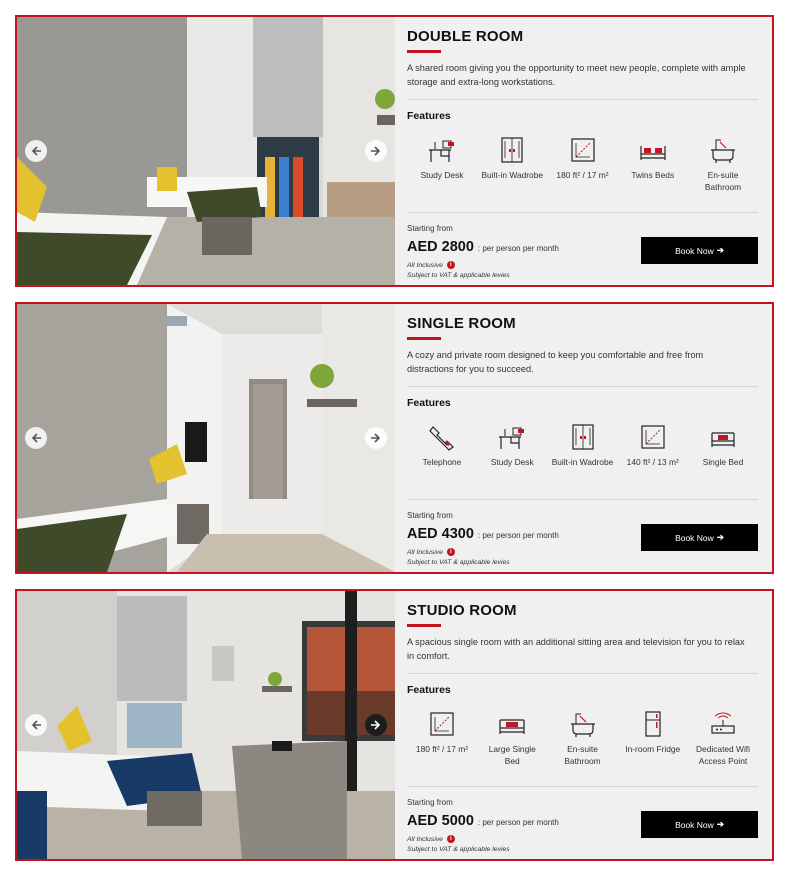 The width and height of the screenshot is (788, 875). What do you see at coordinates (723, 439) in the screenshot?
I see `single-bed-icon` at bounding box center [723, 439].